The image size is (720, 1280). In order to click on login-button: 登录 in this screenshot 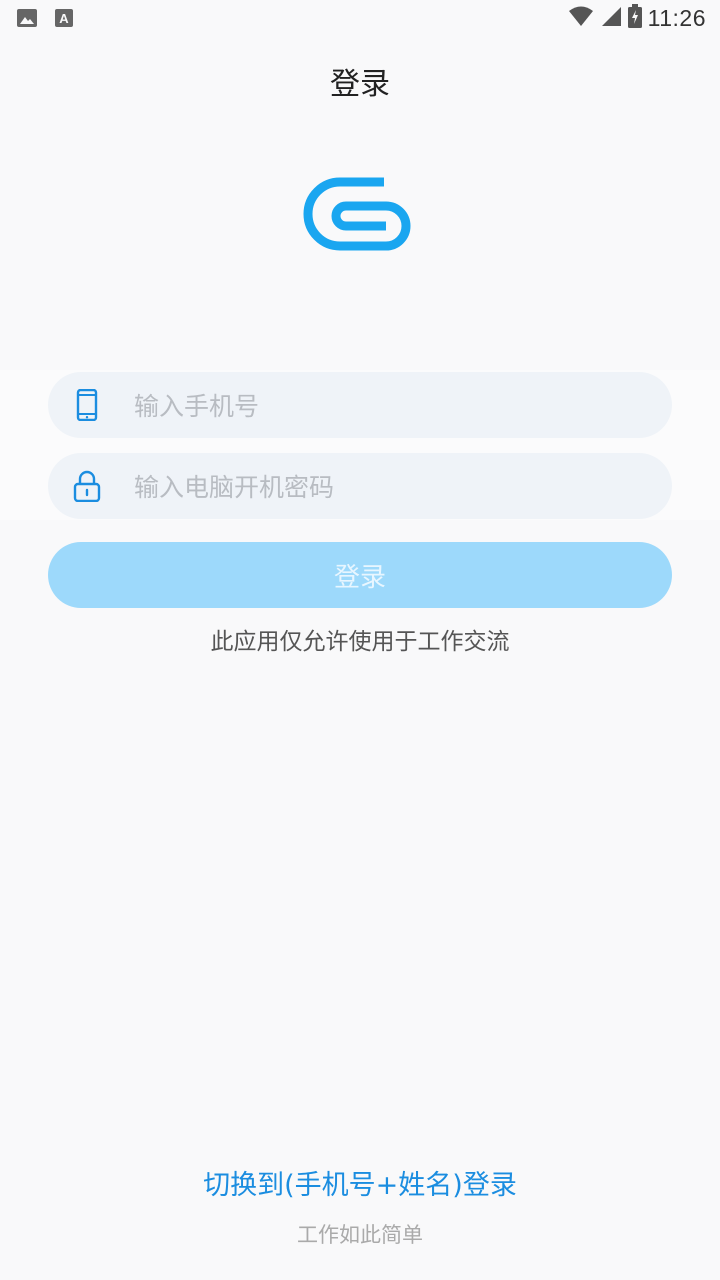, I will do `click(360, 575)`.